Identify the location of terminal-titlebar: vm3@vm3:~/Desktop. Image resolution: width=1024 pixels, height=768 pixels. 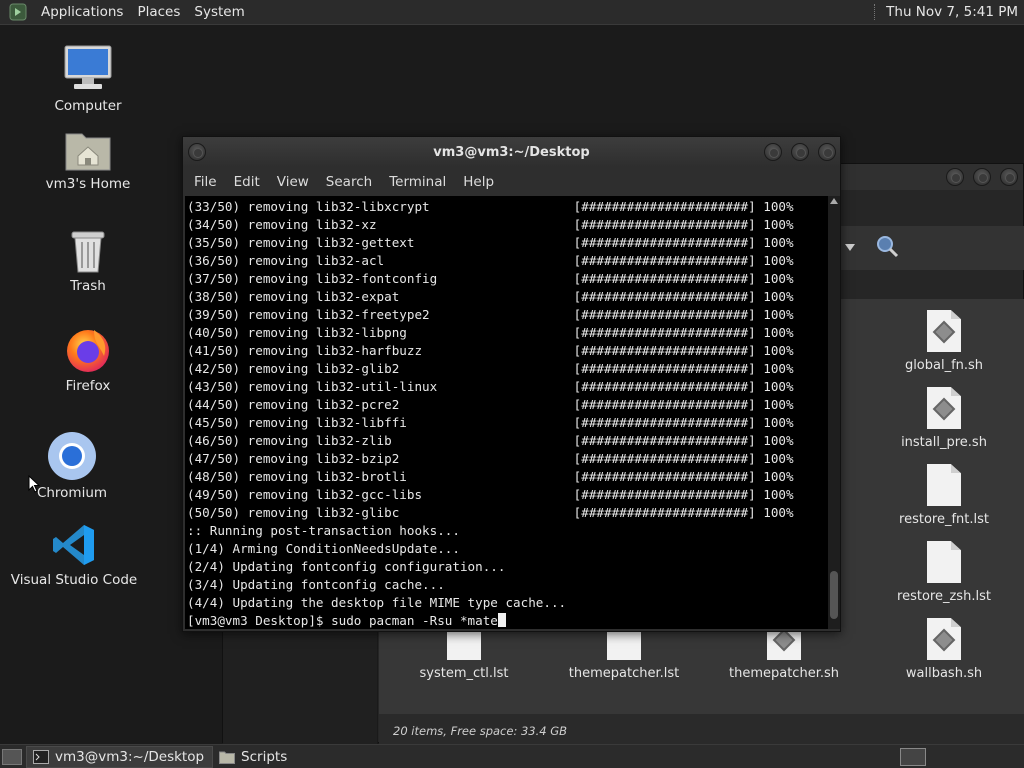
(511, 152).